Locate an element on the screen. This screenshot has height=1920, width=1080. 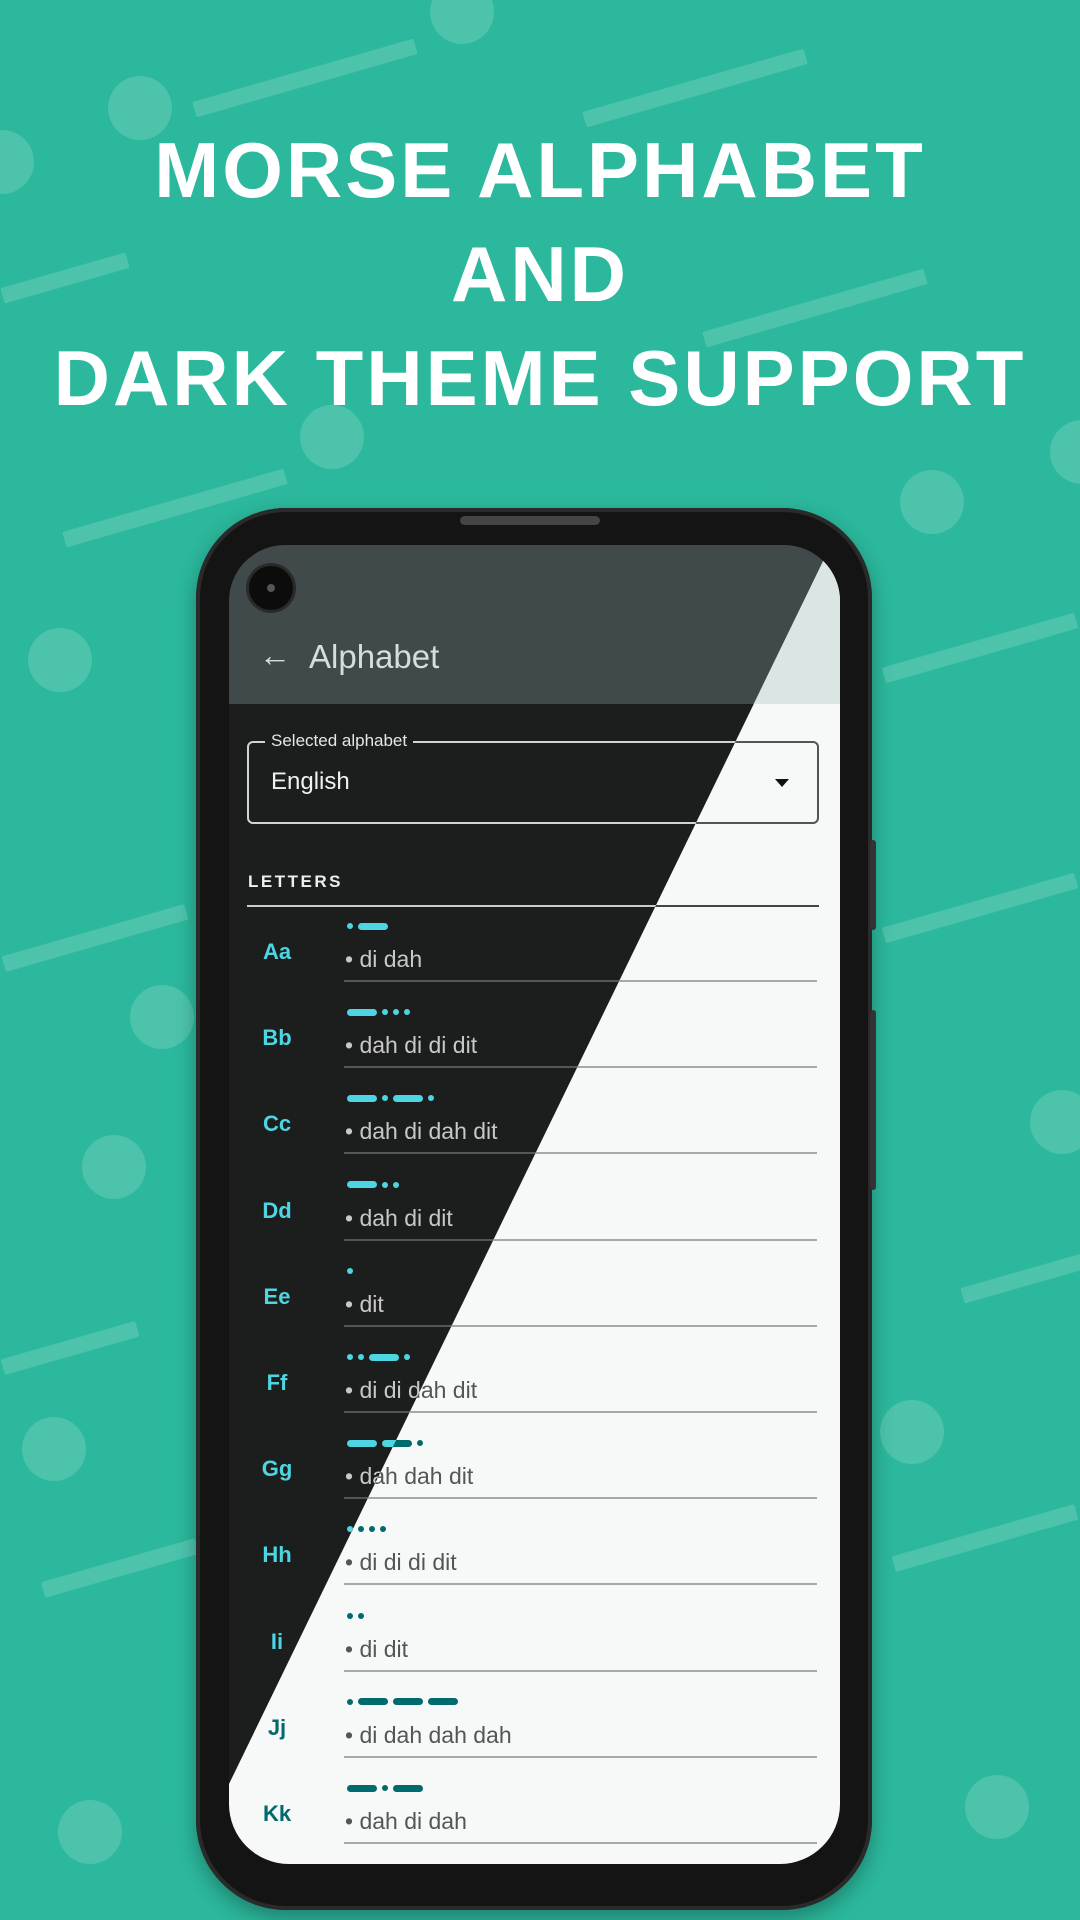
letter-label: Ff is located at coordinates (277, 1382).